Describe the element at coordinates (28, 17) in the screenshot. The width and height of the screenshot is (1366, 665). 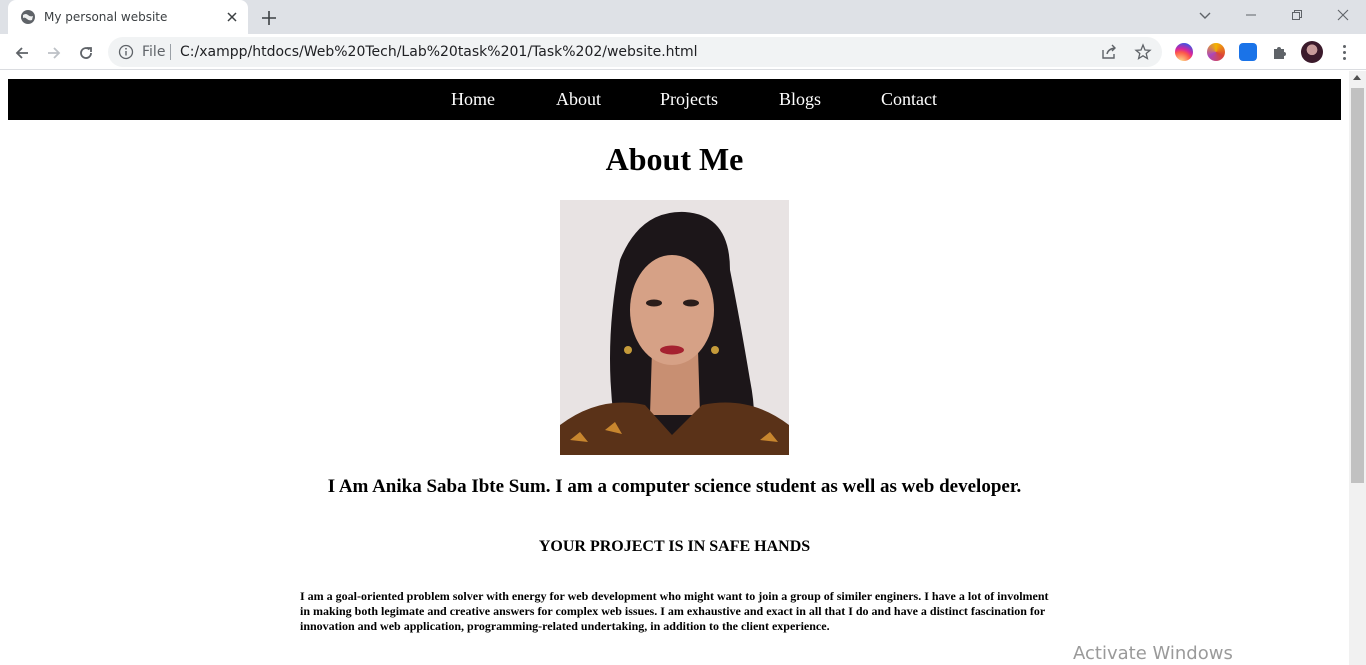
I see `globe-icon` at that location.